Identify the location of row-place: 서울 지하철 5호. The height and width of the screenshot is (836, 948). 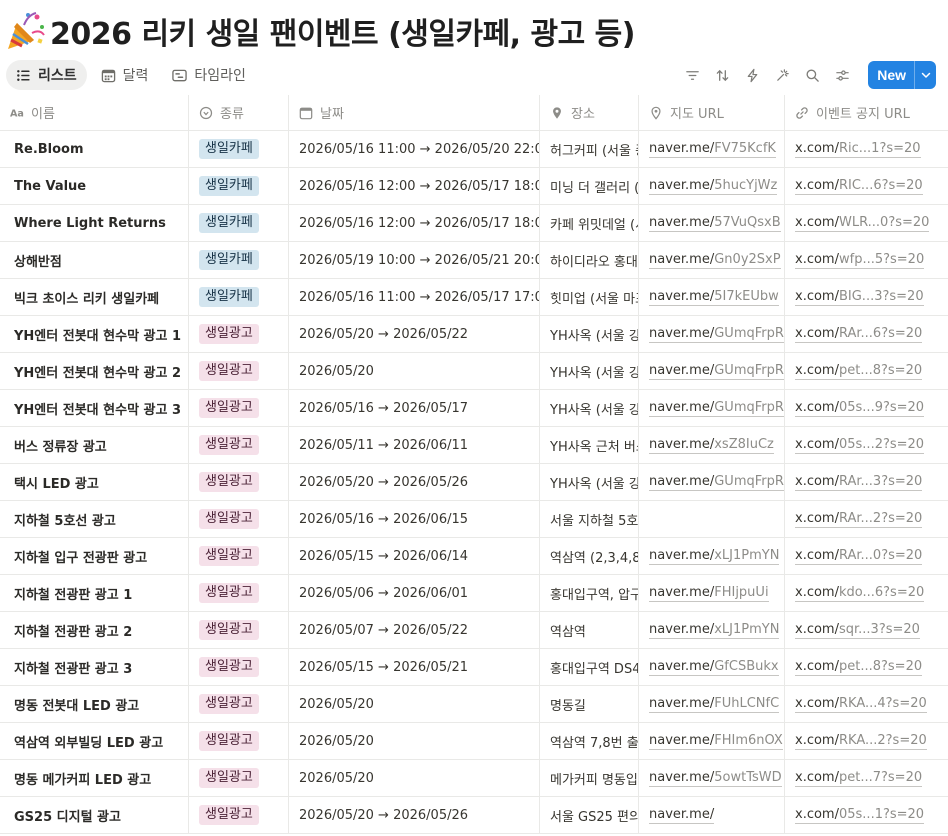
(589, 519).